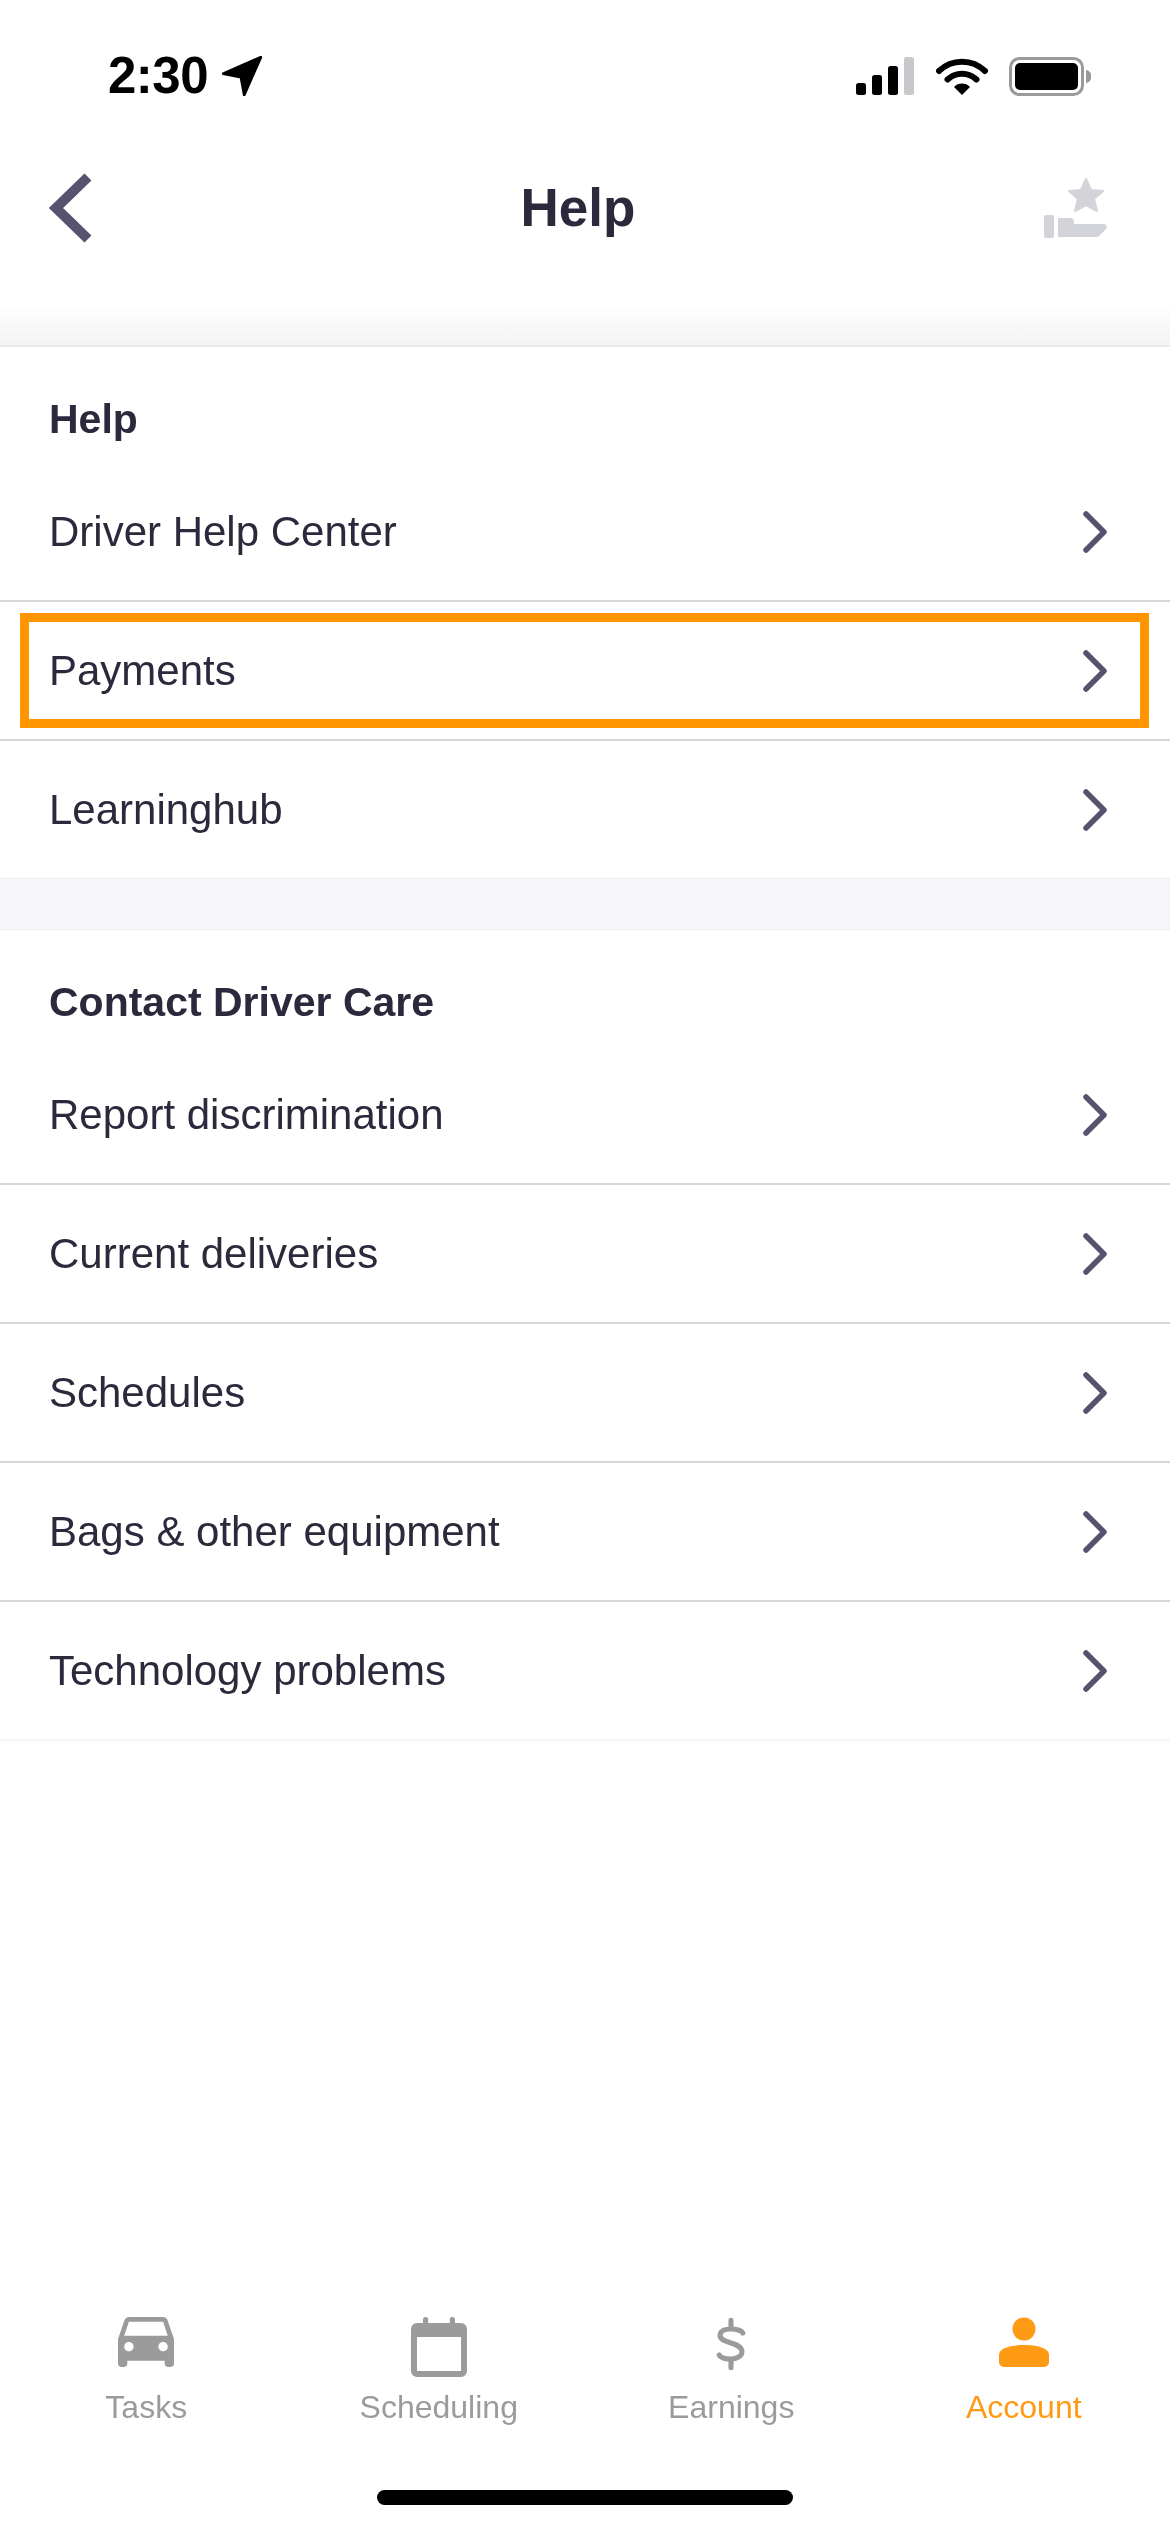 The width and height of the screenshot is (1170, 2532). Describe the element at coordinates (1023, 2342) in the screenshot. I see `person-icon` at that location.